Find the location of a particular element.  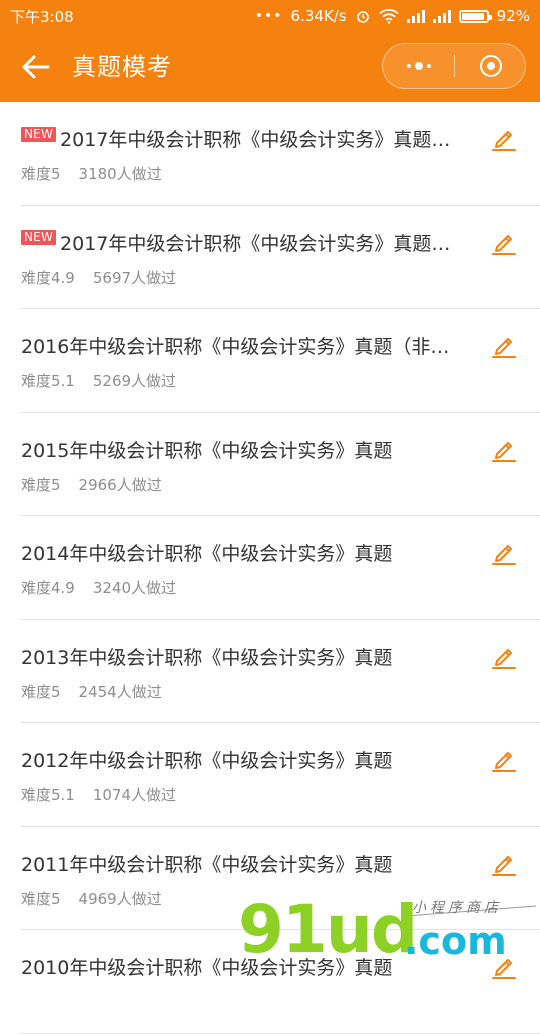

exam-meta: 难度5 2454人做过 is located at coordinates (91, 691).